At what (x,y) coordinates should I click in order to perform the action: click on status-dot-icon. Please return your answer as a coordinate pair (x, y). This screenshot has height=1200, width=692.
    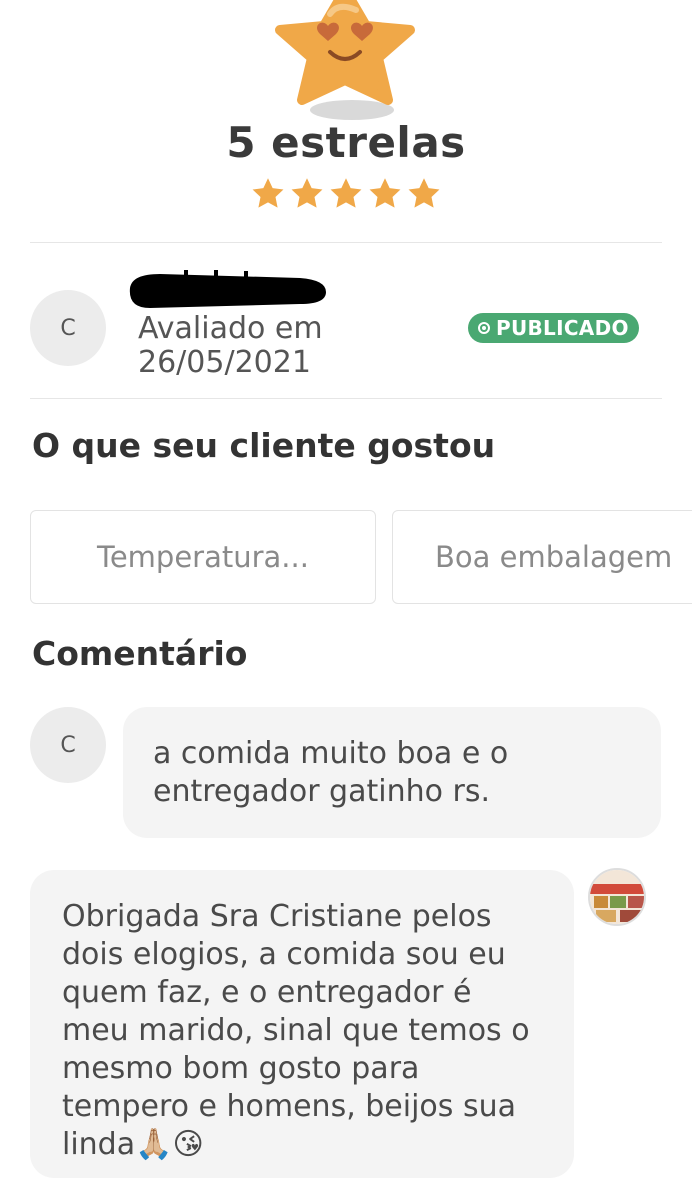
    Looking at the image, I should click on (484, 328).